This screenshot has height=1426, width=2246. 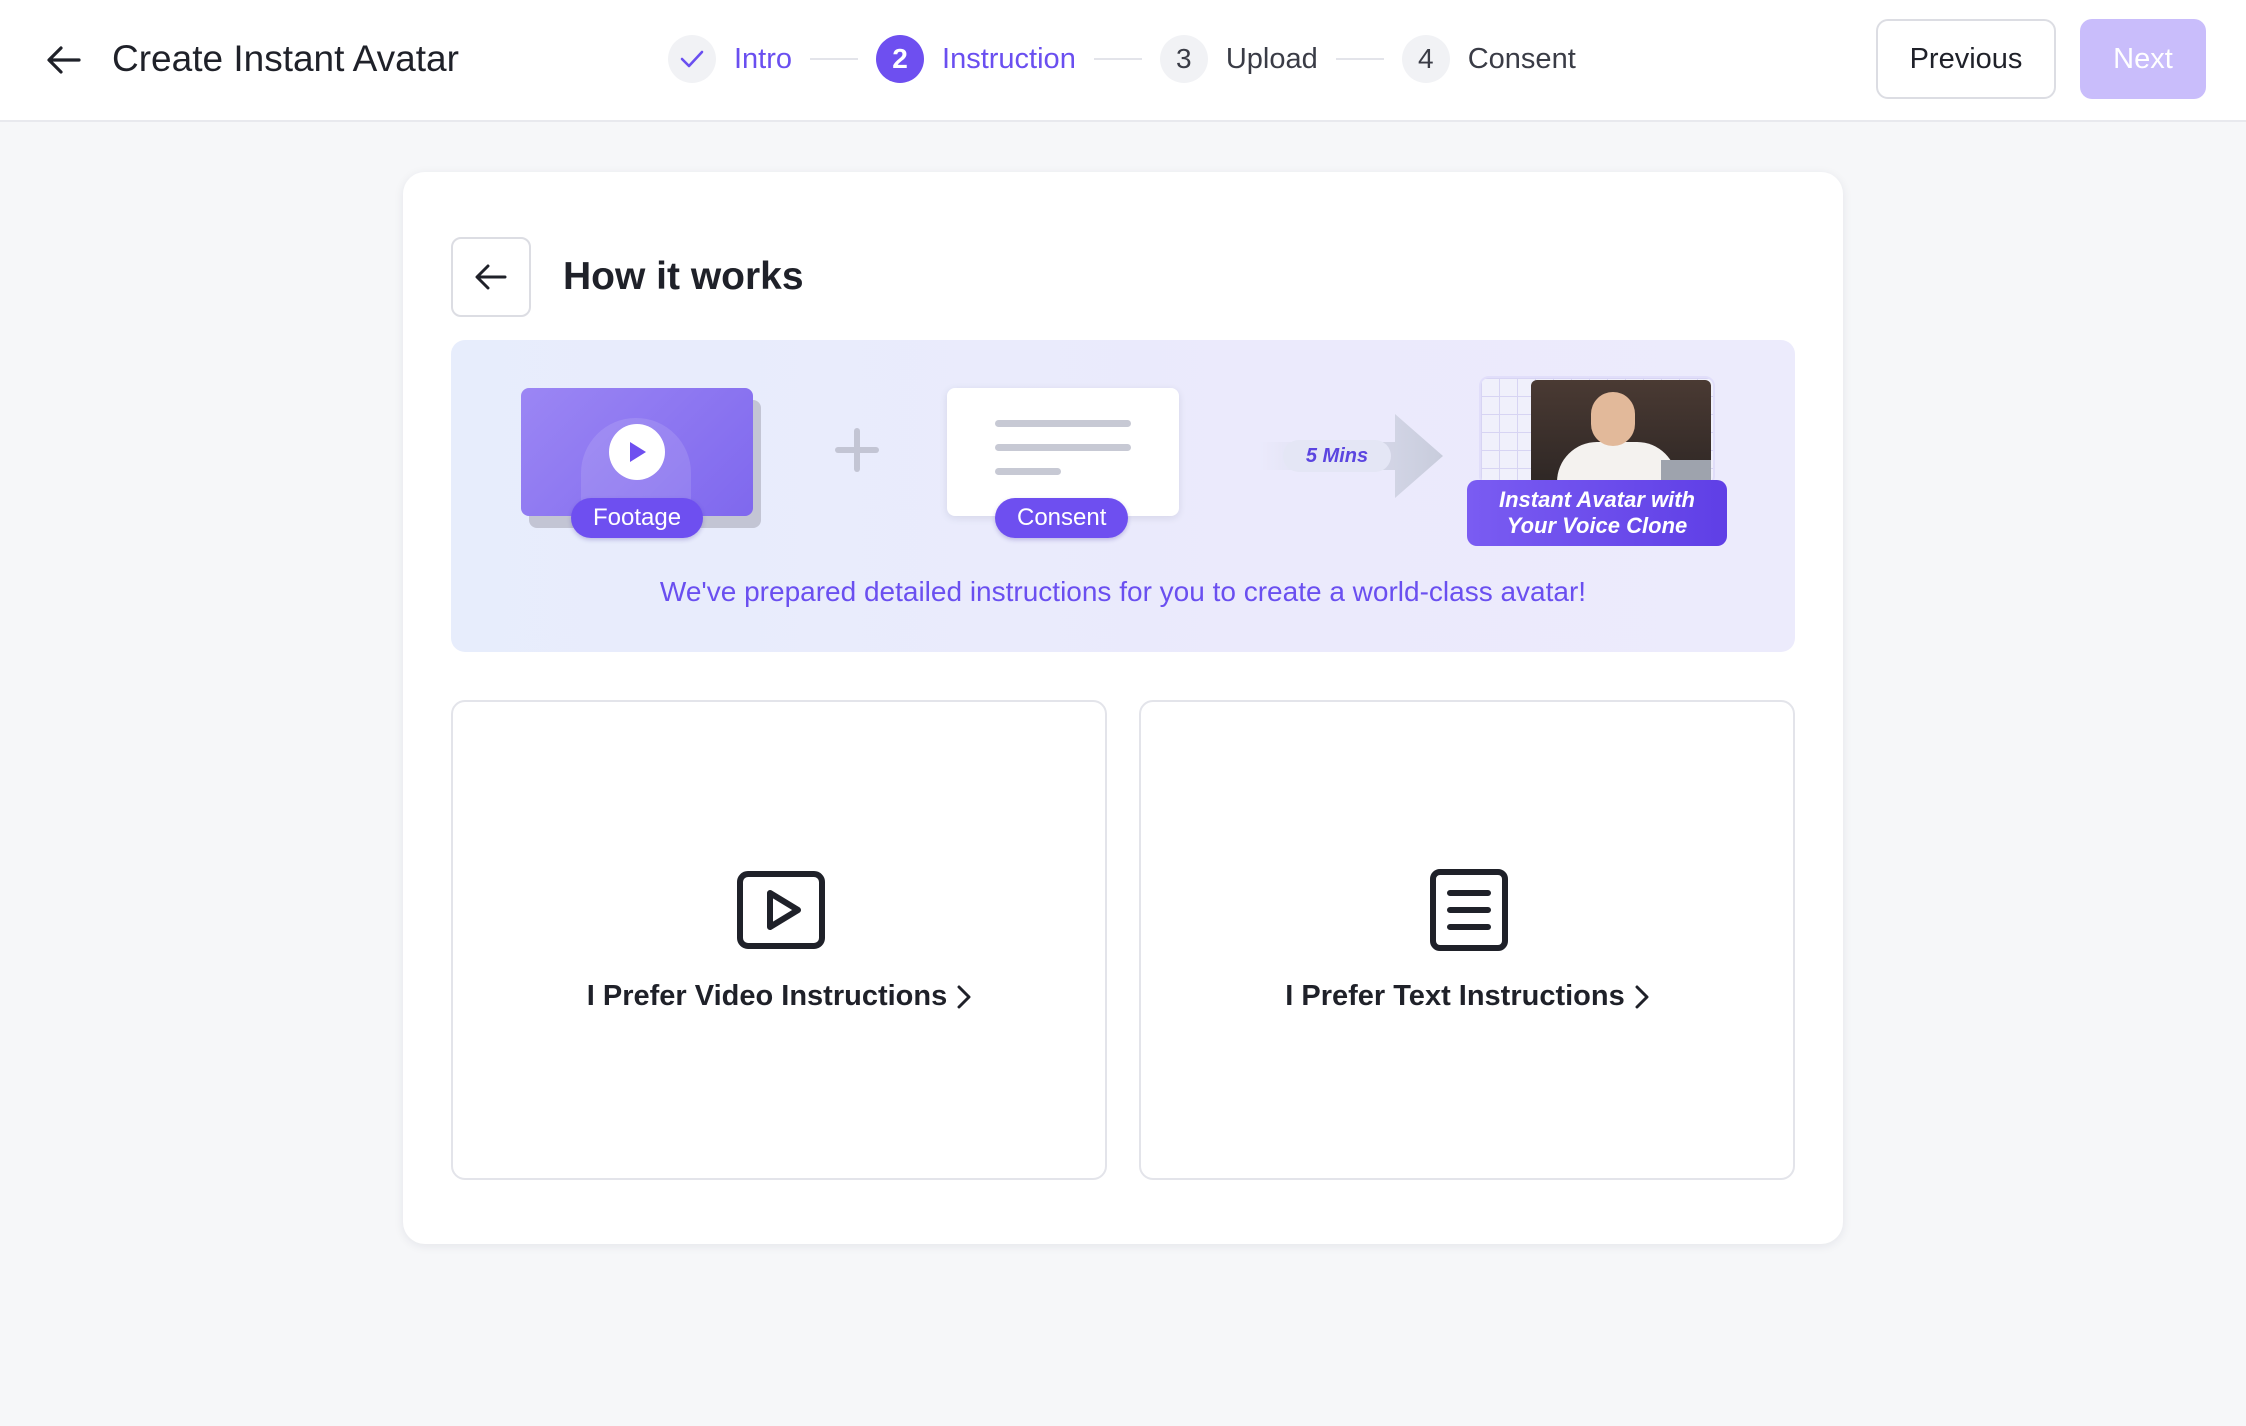 I want to click on card-back-button, so click(x=491, y=277).